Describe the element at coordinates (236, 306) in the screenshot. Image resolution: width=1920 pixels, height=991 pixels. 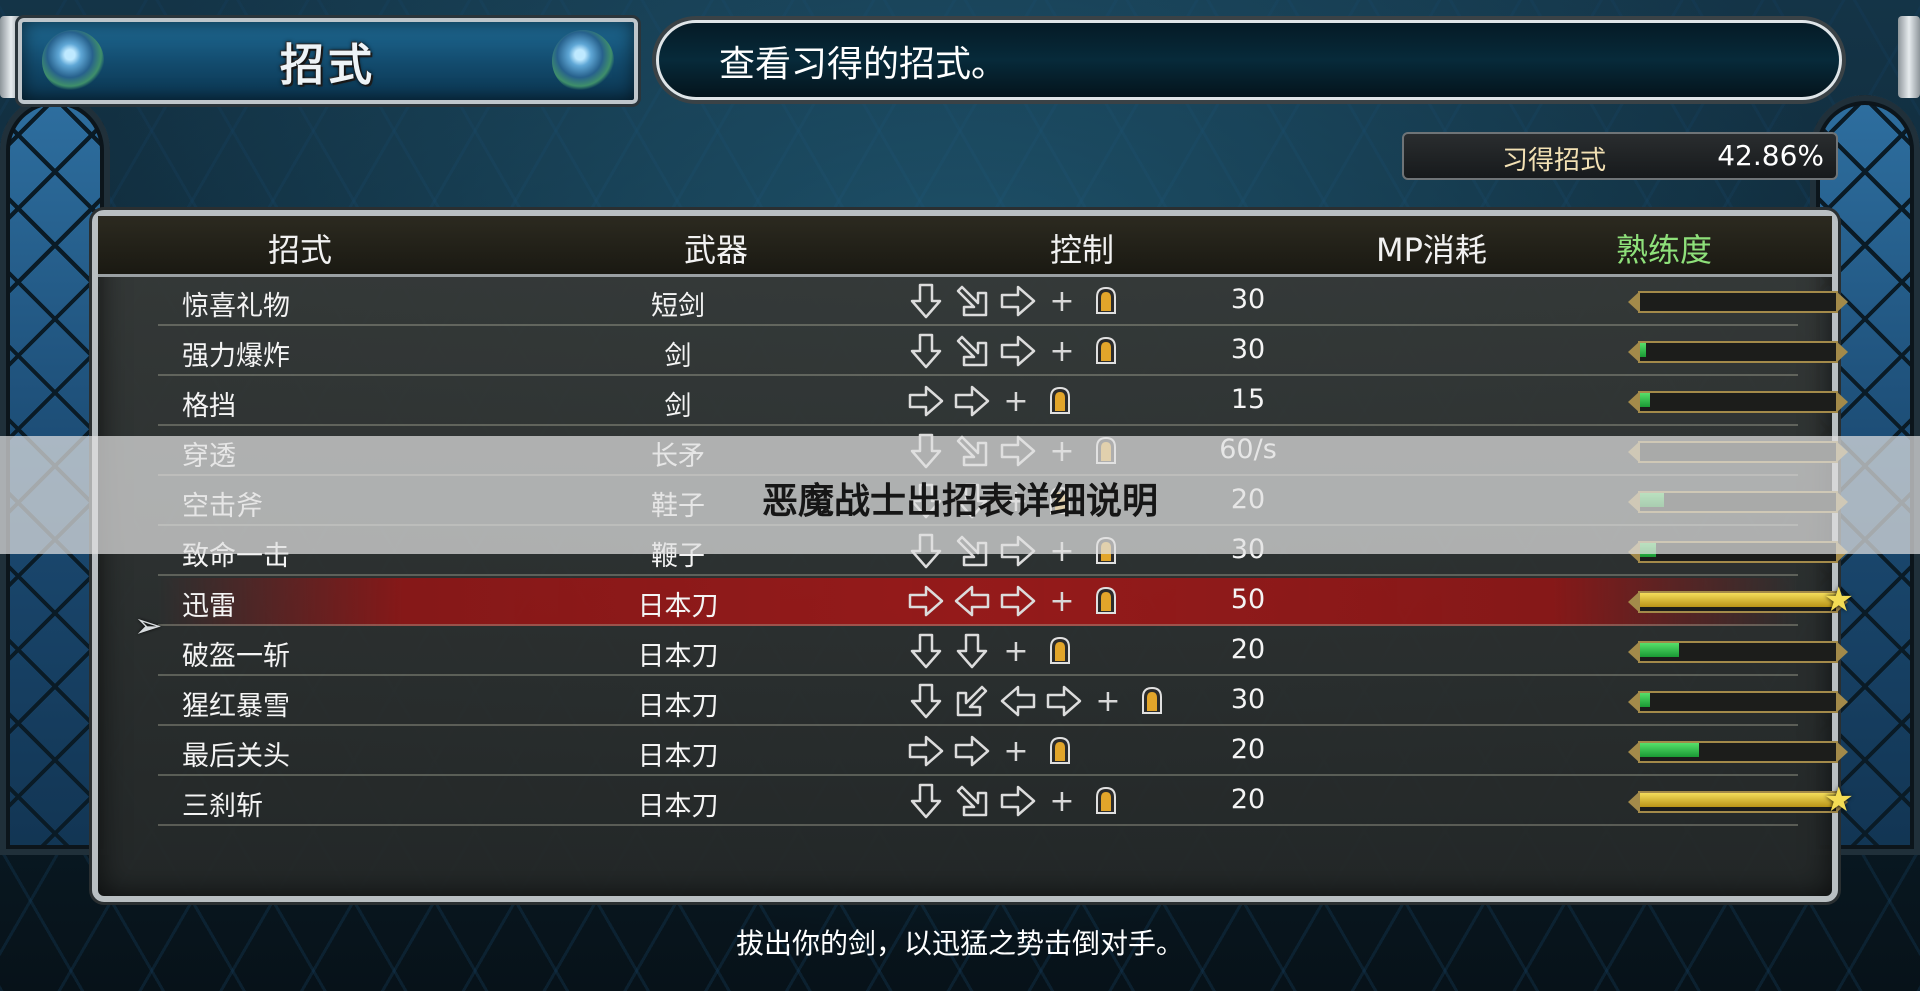
I see `skill-name: 惊喜礼物` at that location.